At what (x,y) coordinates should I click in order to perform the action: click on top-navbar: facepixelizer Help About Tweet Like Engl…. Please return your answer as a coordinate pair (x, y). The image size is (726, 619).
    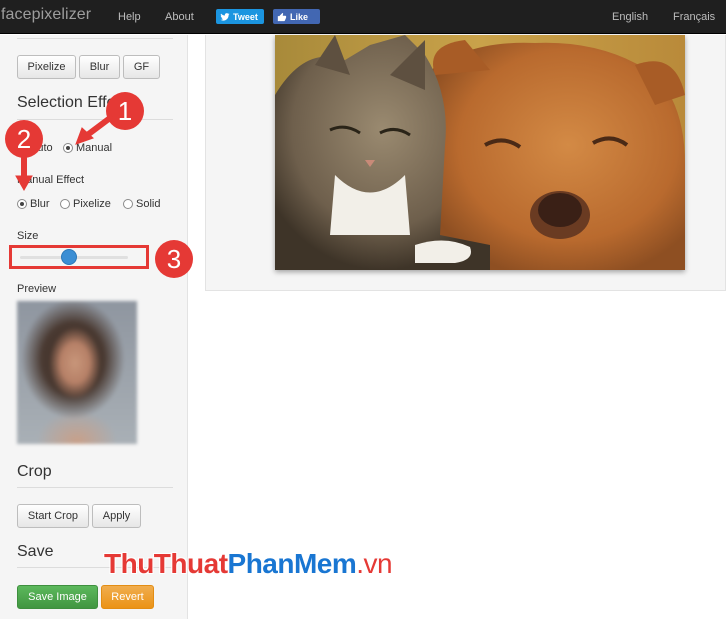
    Looking at the image, I should click on (363, 17).